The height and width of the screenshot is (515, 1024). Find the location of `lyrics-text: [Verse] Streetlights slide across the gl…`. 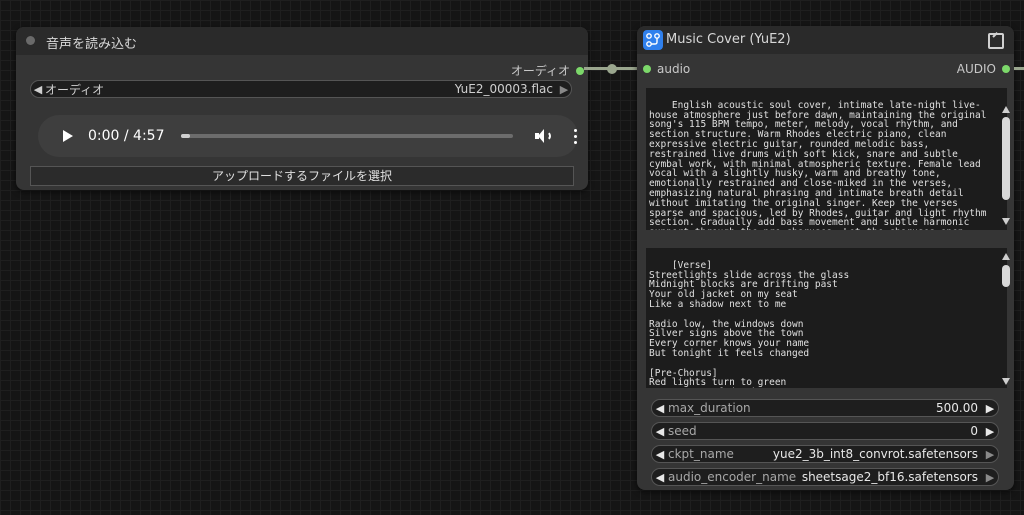

lyrics-text: [Verse] Streetlights slide across the gl… is located at coordinates (749, 323).